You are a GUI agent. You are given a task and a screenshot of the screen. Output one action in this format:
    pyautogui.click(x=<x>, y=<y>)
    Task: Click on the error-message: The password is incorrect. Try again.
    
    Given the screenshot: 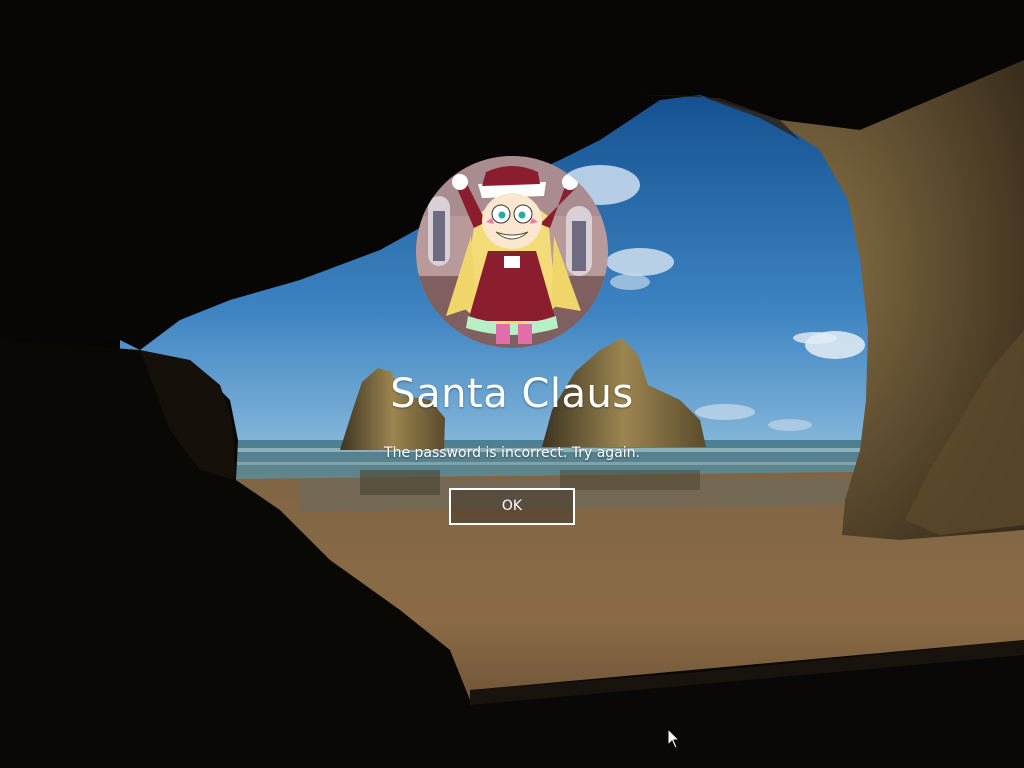 What is the action you would take?
    pyautogui.click(x=512, y=453)
    